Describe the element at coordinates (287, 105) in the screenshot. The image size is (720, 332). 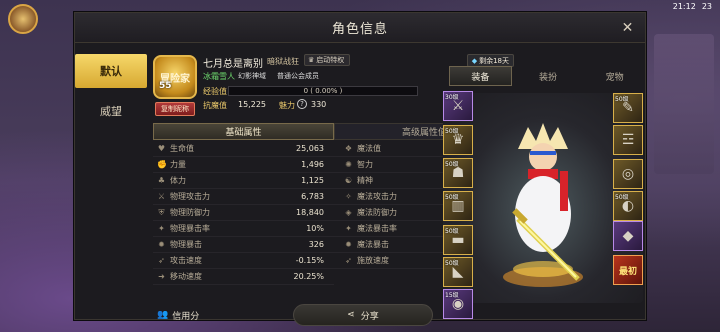
I see `charm-label: 魅力` at that location.